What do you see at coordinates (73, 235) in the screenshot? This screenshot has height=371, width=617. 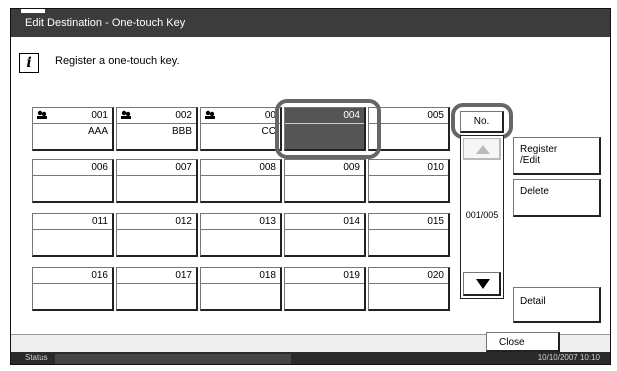 I see `one-touch-key: 011` at bounding box center [73, 235].